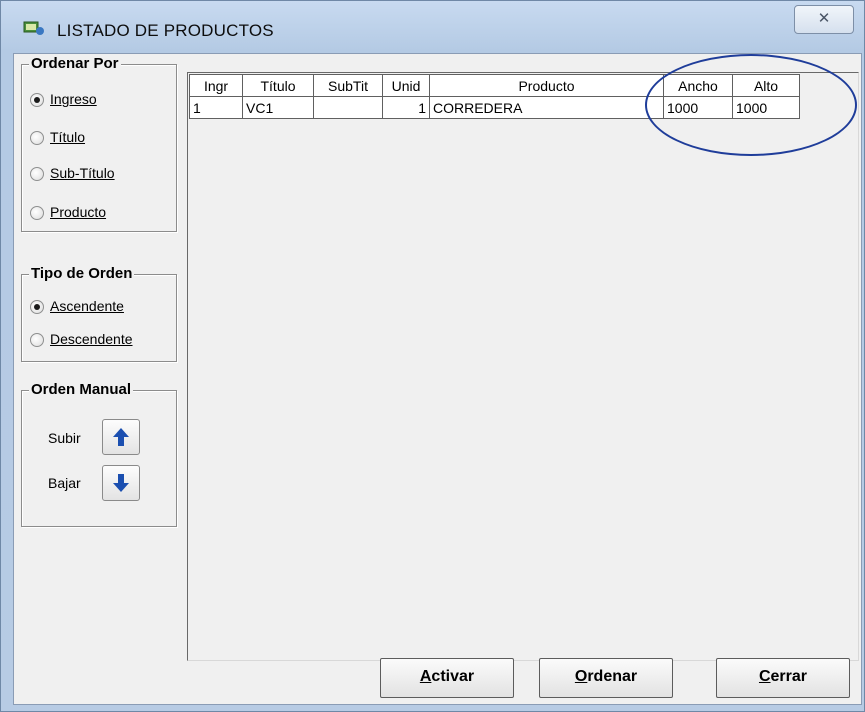 Image resolution: width=865 pixels, height=712 pixels. Describe the element at coordinates (82, 273) in the screenshot. I see `order-type-title: Tipo de Orden` at that location.